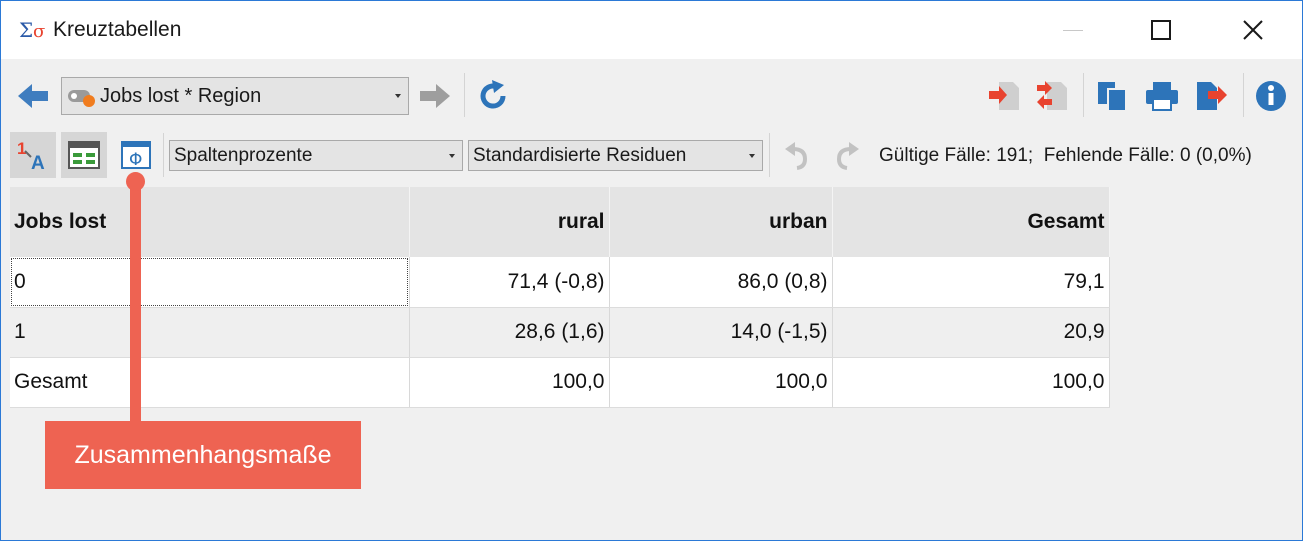  I want to click on table-layout-icon, so click(84, 155).